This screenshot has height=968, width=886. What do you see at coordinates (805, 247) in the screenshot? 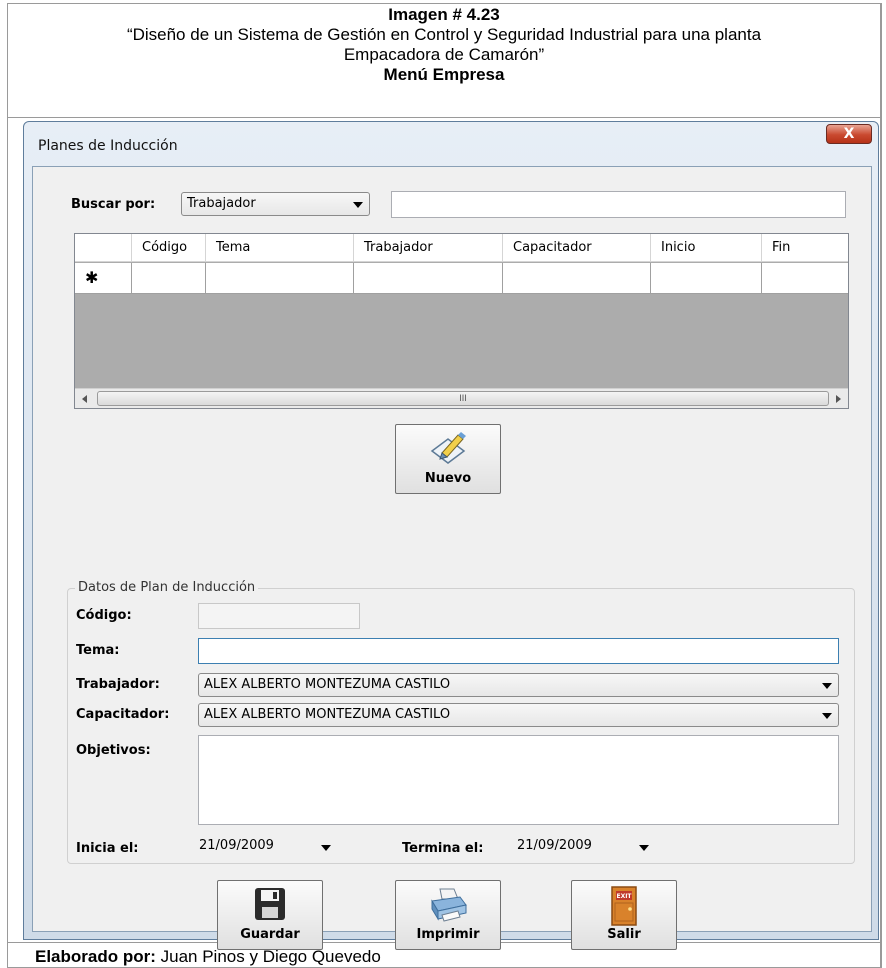
I see `column-header-fin: Fin` at bounding box center [805, 247].